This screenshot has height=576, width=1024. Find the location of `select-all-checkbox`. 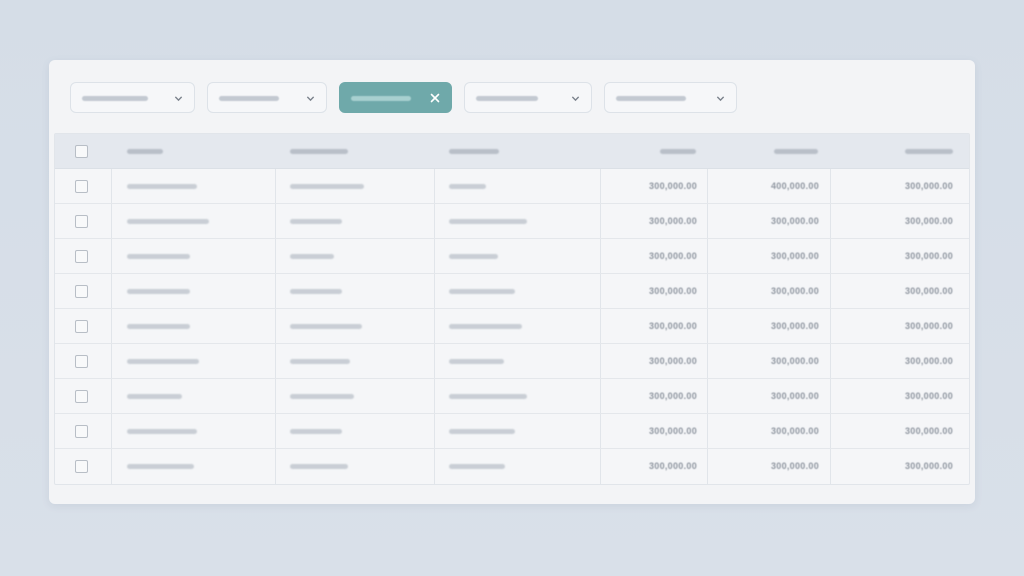

select-all-checkbox is located at coordinates (81, 151).